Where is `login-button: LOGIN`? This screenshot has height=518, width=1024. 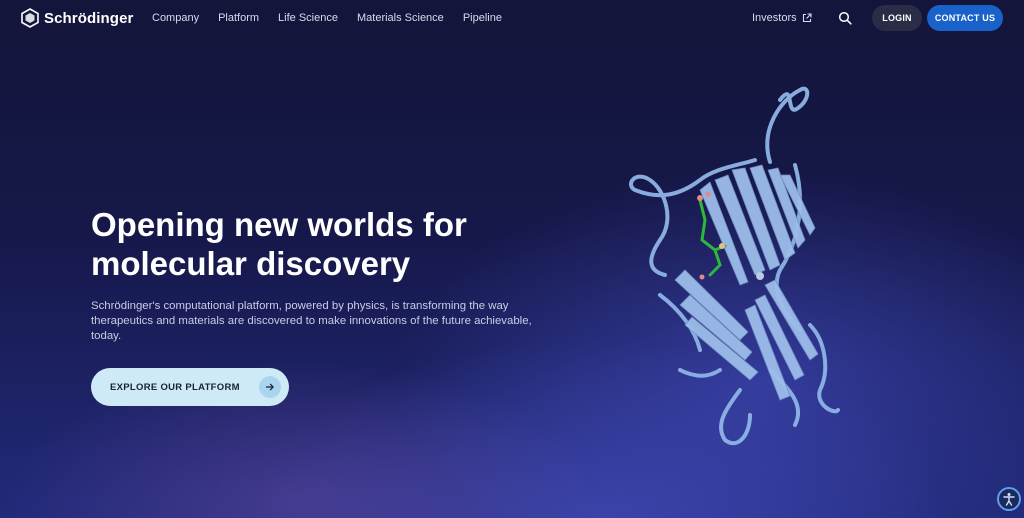 login-button: LOGIN is located at coordinates (897, 18).